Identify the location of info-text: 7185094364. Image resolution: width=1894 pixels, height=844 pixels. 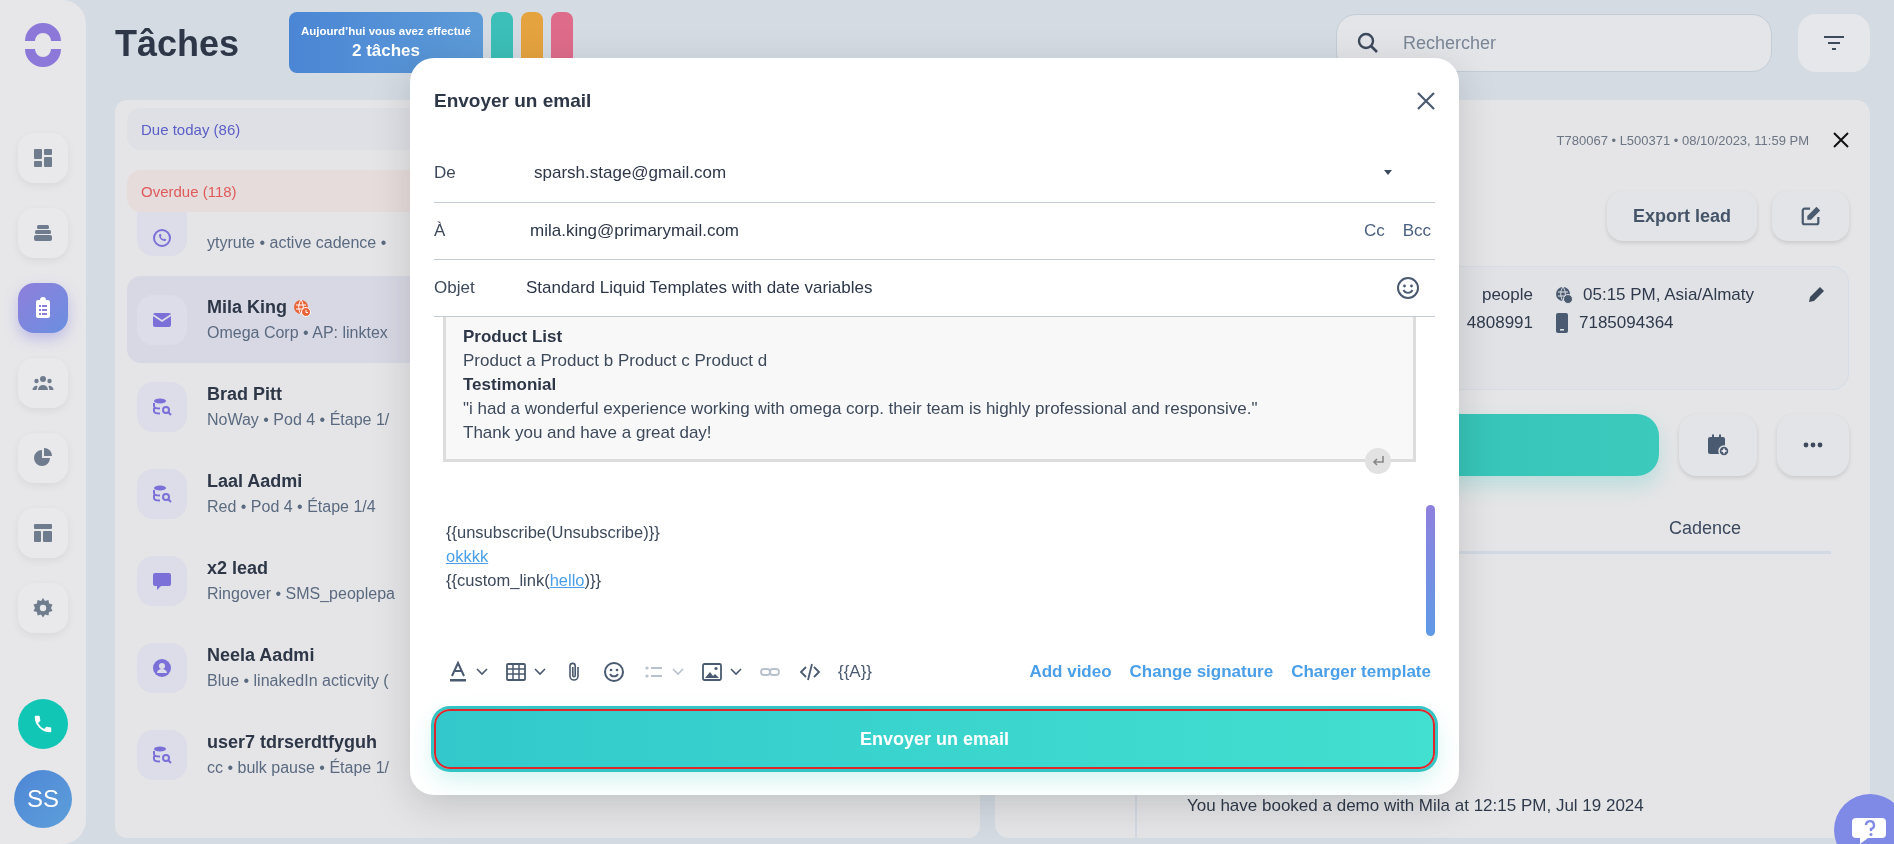
(1626, 323).